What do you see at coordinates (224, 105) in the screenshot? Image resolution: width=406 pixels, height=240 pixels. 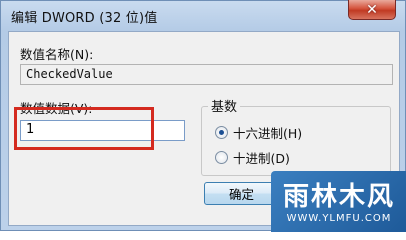 I see `base-group-title: 基数` at bounding box center [224, 105].